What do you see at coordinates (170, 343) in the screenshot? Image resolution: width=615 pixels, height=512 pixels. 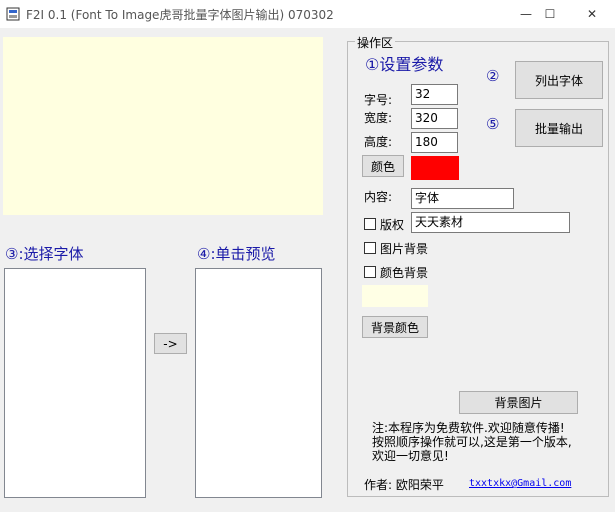 I see `add-to-preview-button: ->` at bounding box center [170, 343].